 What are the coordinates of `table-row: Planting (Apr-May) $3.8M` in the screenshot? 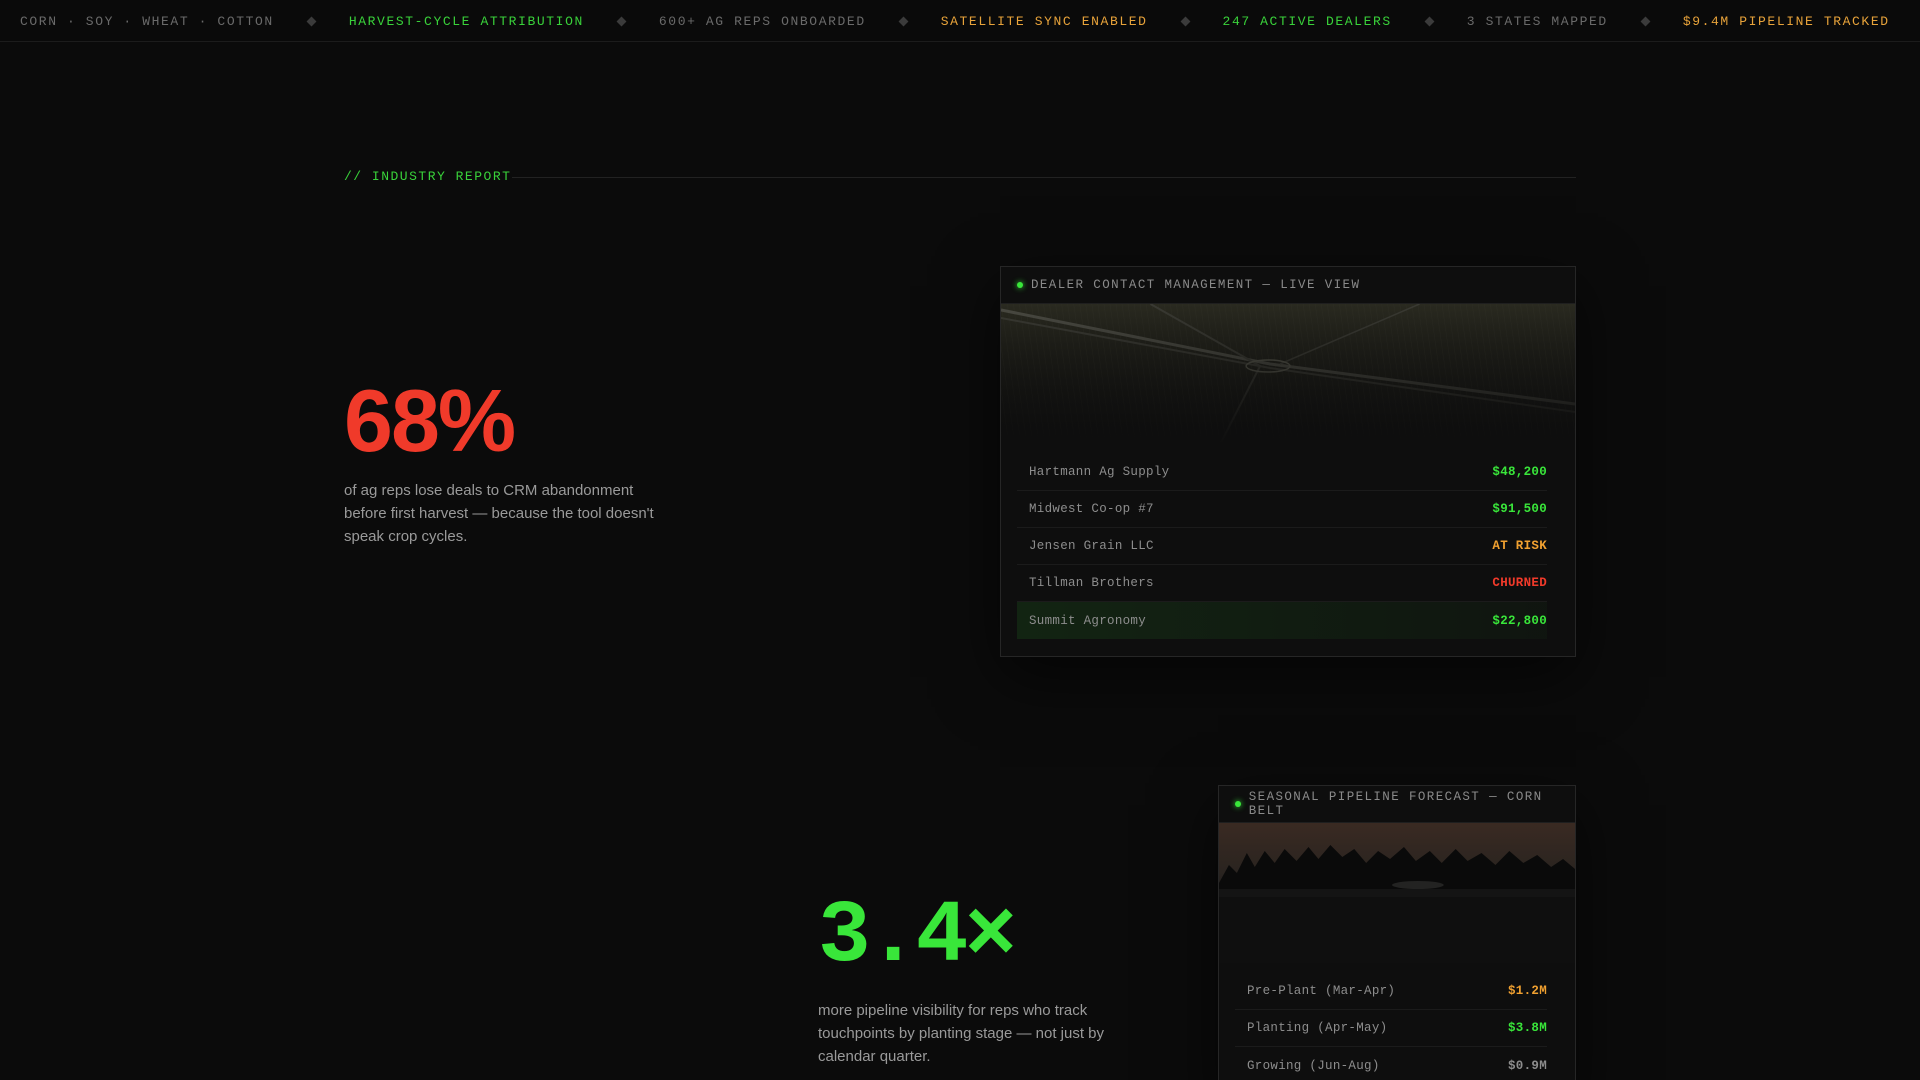 It's located at (1391, 1028).